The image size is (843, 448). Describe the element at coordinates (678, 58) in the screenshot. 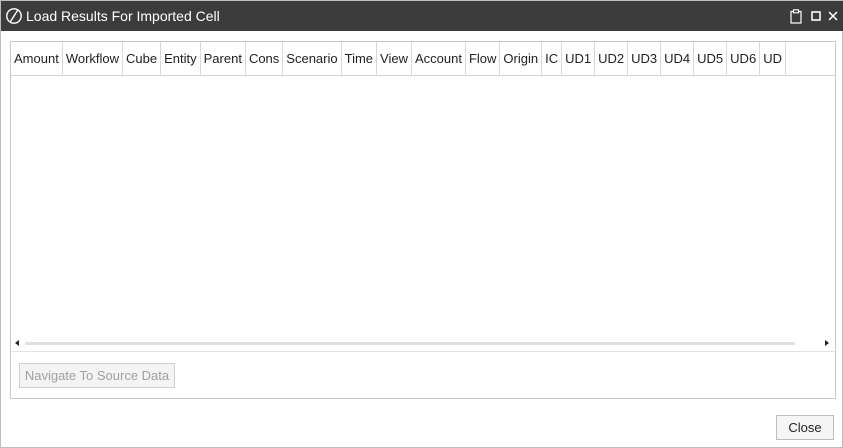

I see `column-header-ud4: UD4` at that location.